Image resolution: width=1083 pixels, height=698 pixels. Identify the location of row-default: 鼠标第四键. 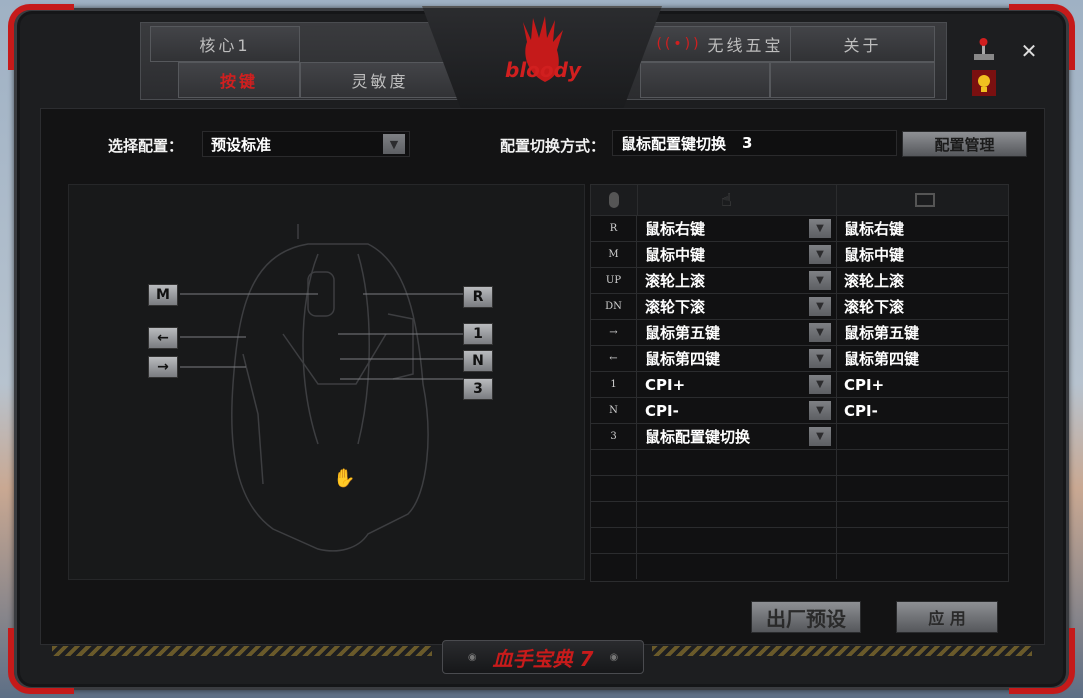
(882, 359).